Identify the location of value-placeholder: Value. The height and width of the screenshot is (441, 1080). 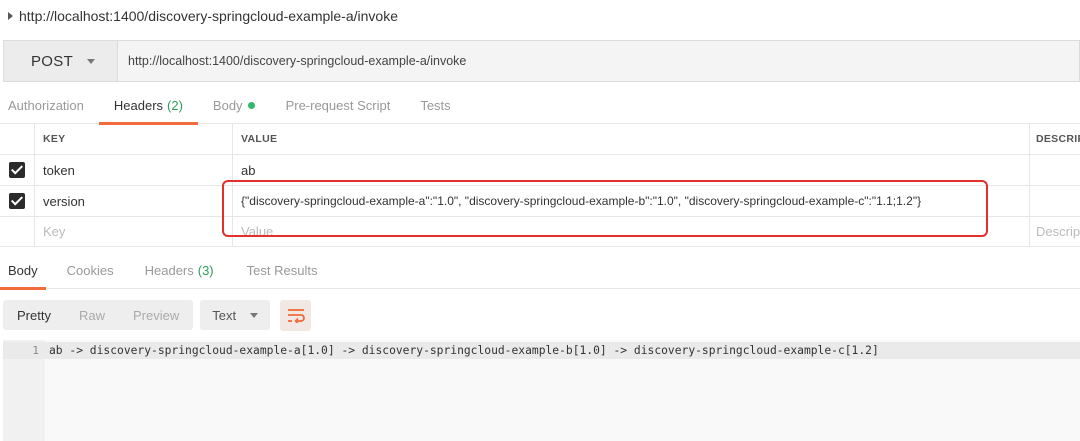
(631, 231).